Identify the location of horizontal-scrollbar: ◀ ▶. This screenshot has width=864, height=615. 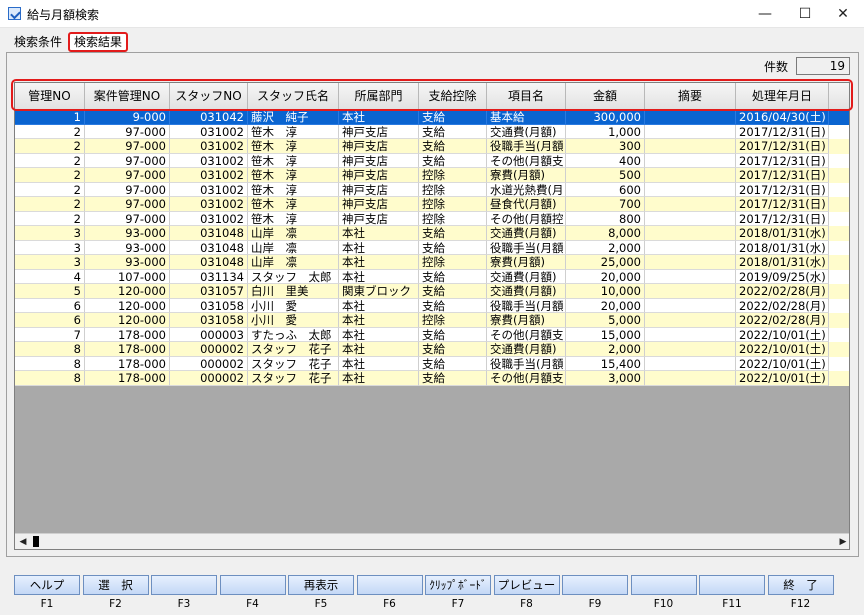
(432, 541).